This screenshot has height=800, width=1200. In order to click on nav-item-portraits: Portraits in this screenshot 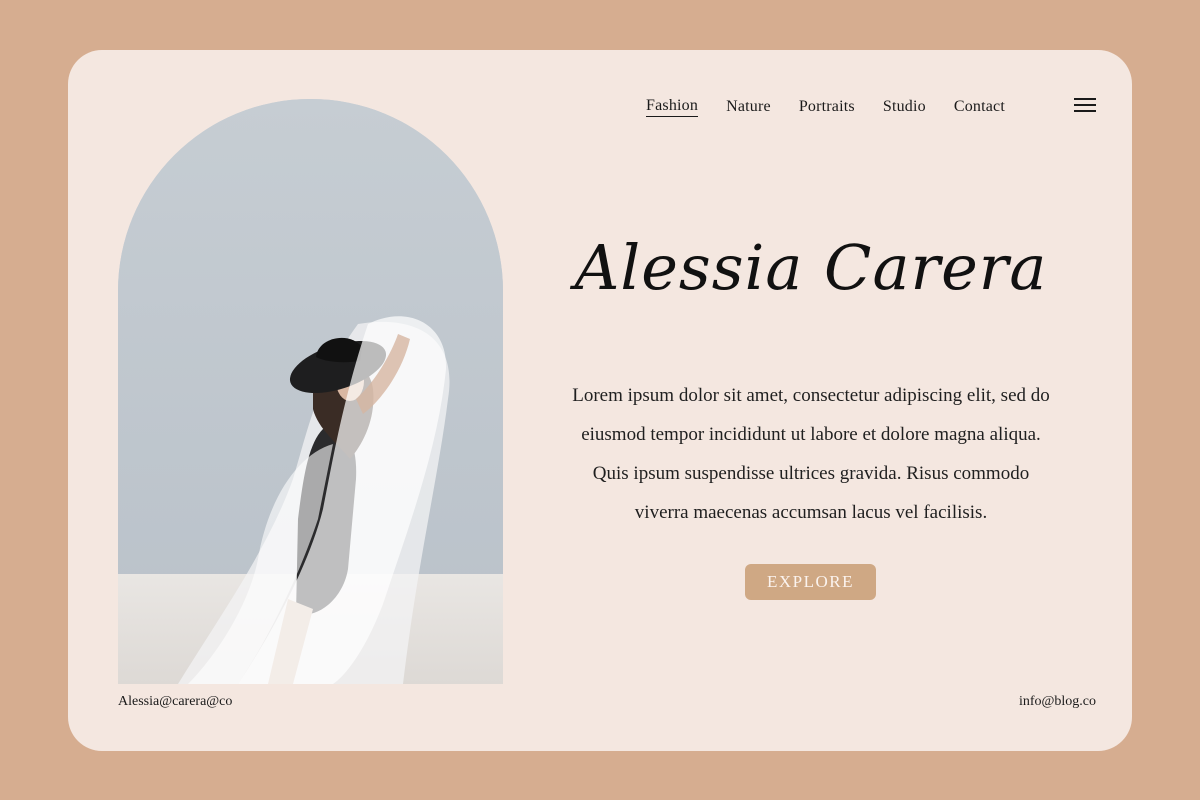, I will do `click(827, 107)`.